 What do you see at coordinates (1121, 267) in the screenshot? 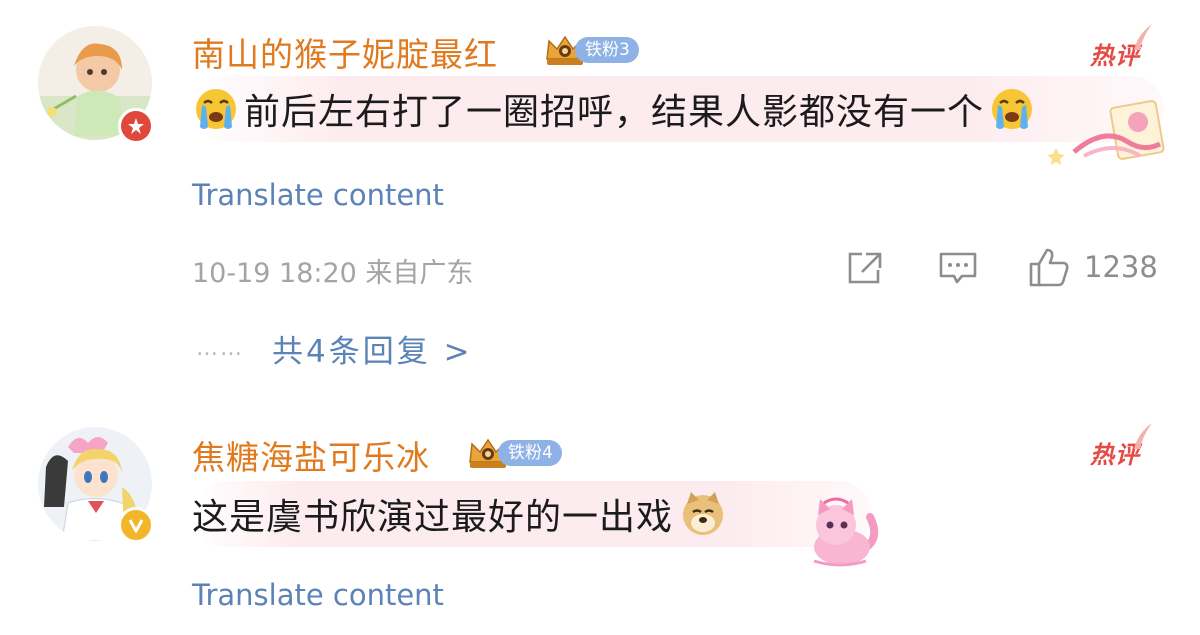
I see `like-count: 1238` at bounding box center [1121, 267].